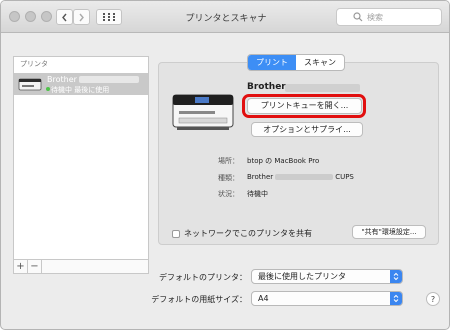 The image size is (450, 330). What do you see at coordinates (304, 106) in the screenshot?
I see `highlight-annotation` at bounding box center [304, 106].